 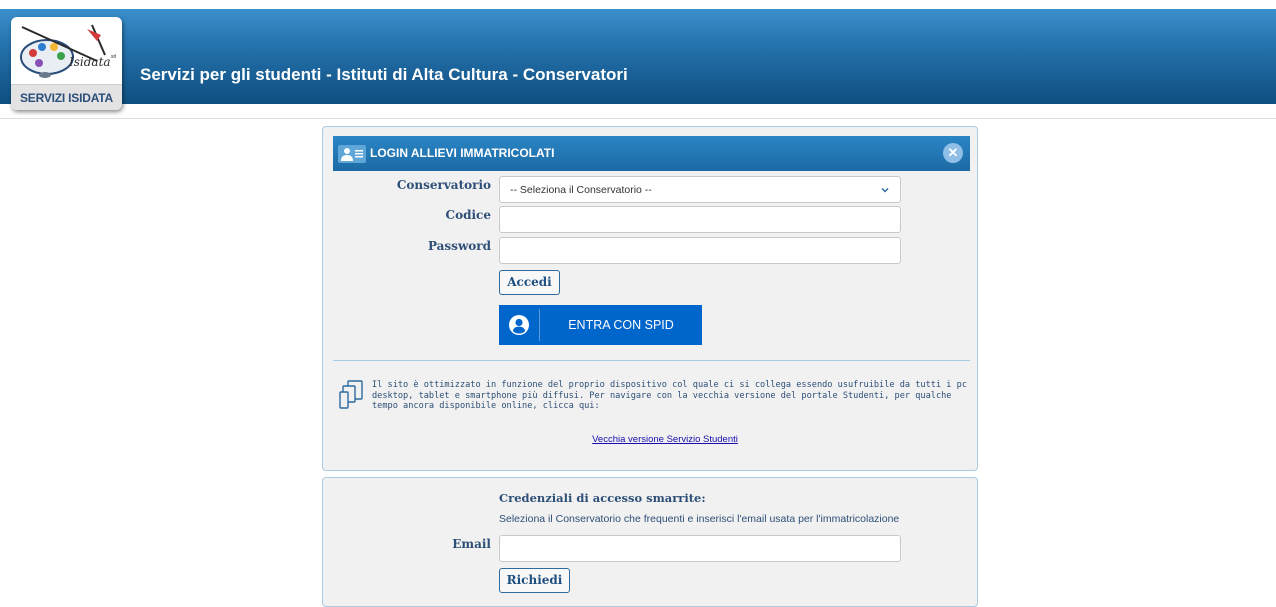 I want to click on conservatorio-select: -- Seleziona il Conservatorio --, so click(x=700, y=189).